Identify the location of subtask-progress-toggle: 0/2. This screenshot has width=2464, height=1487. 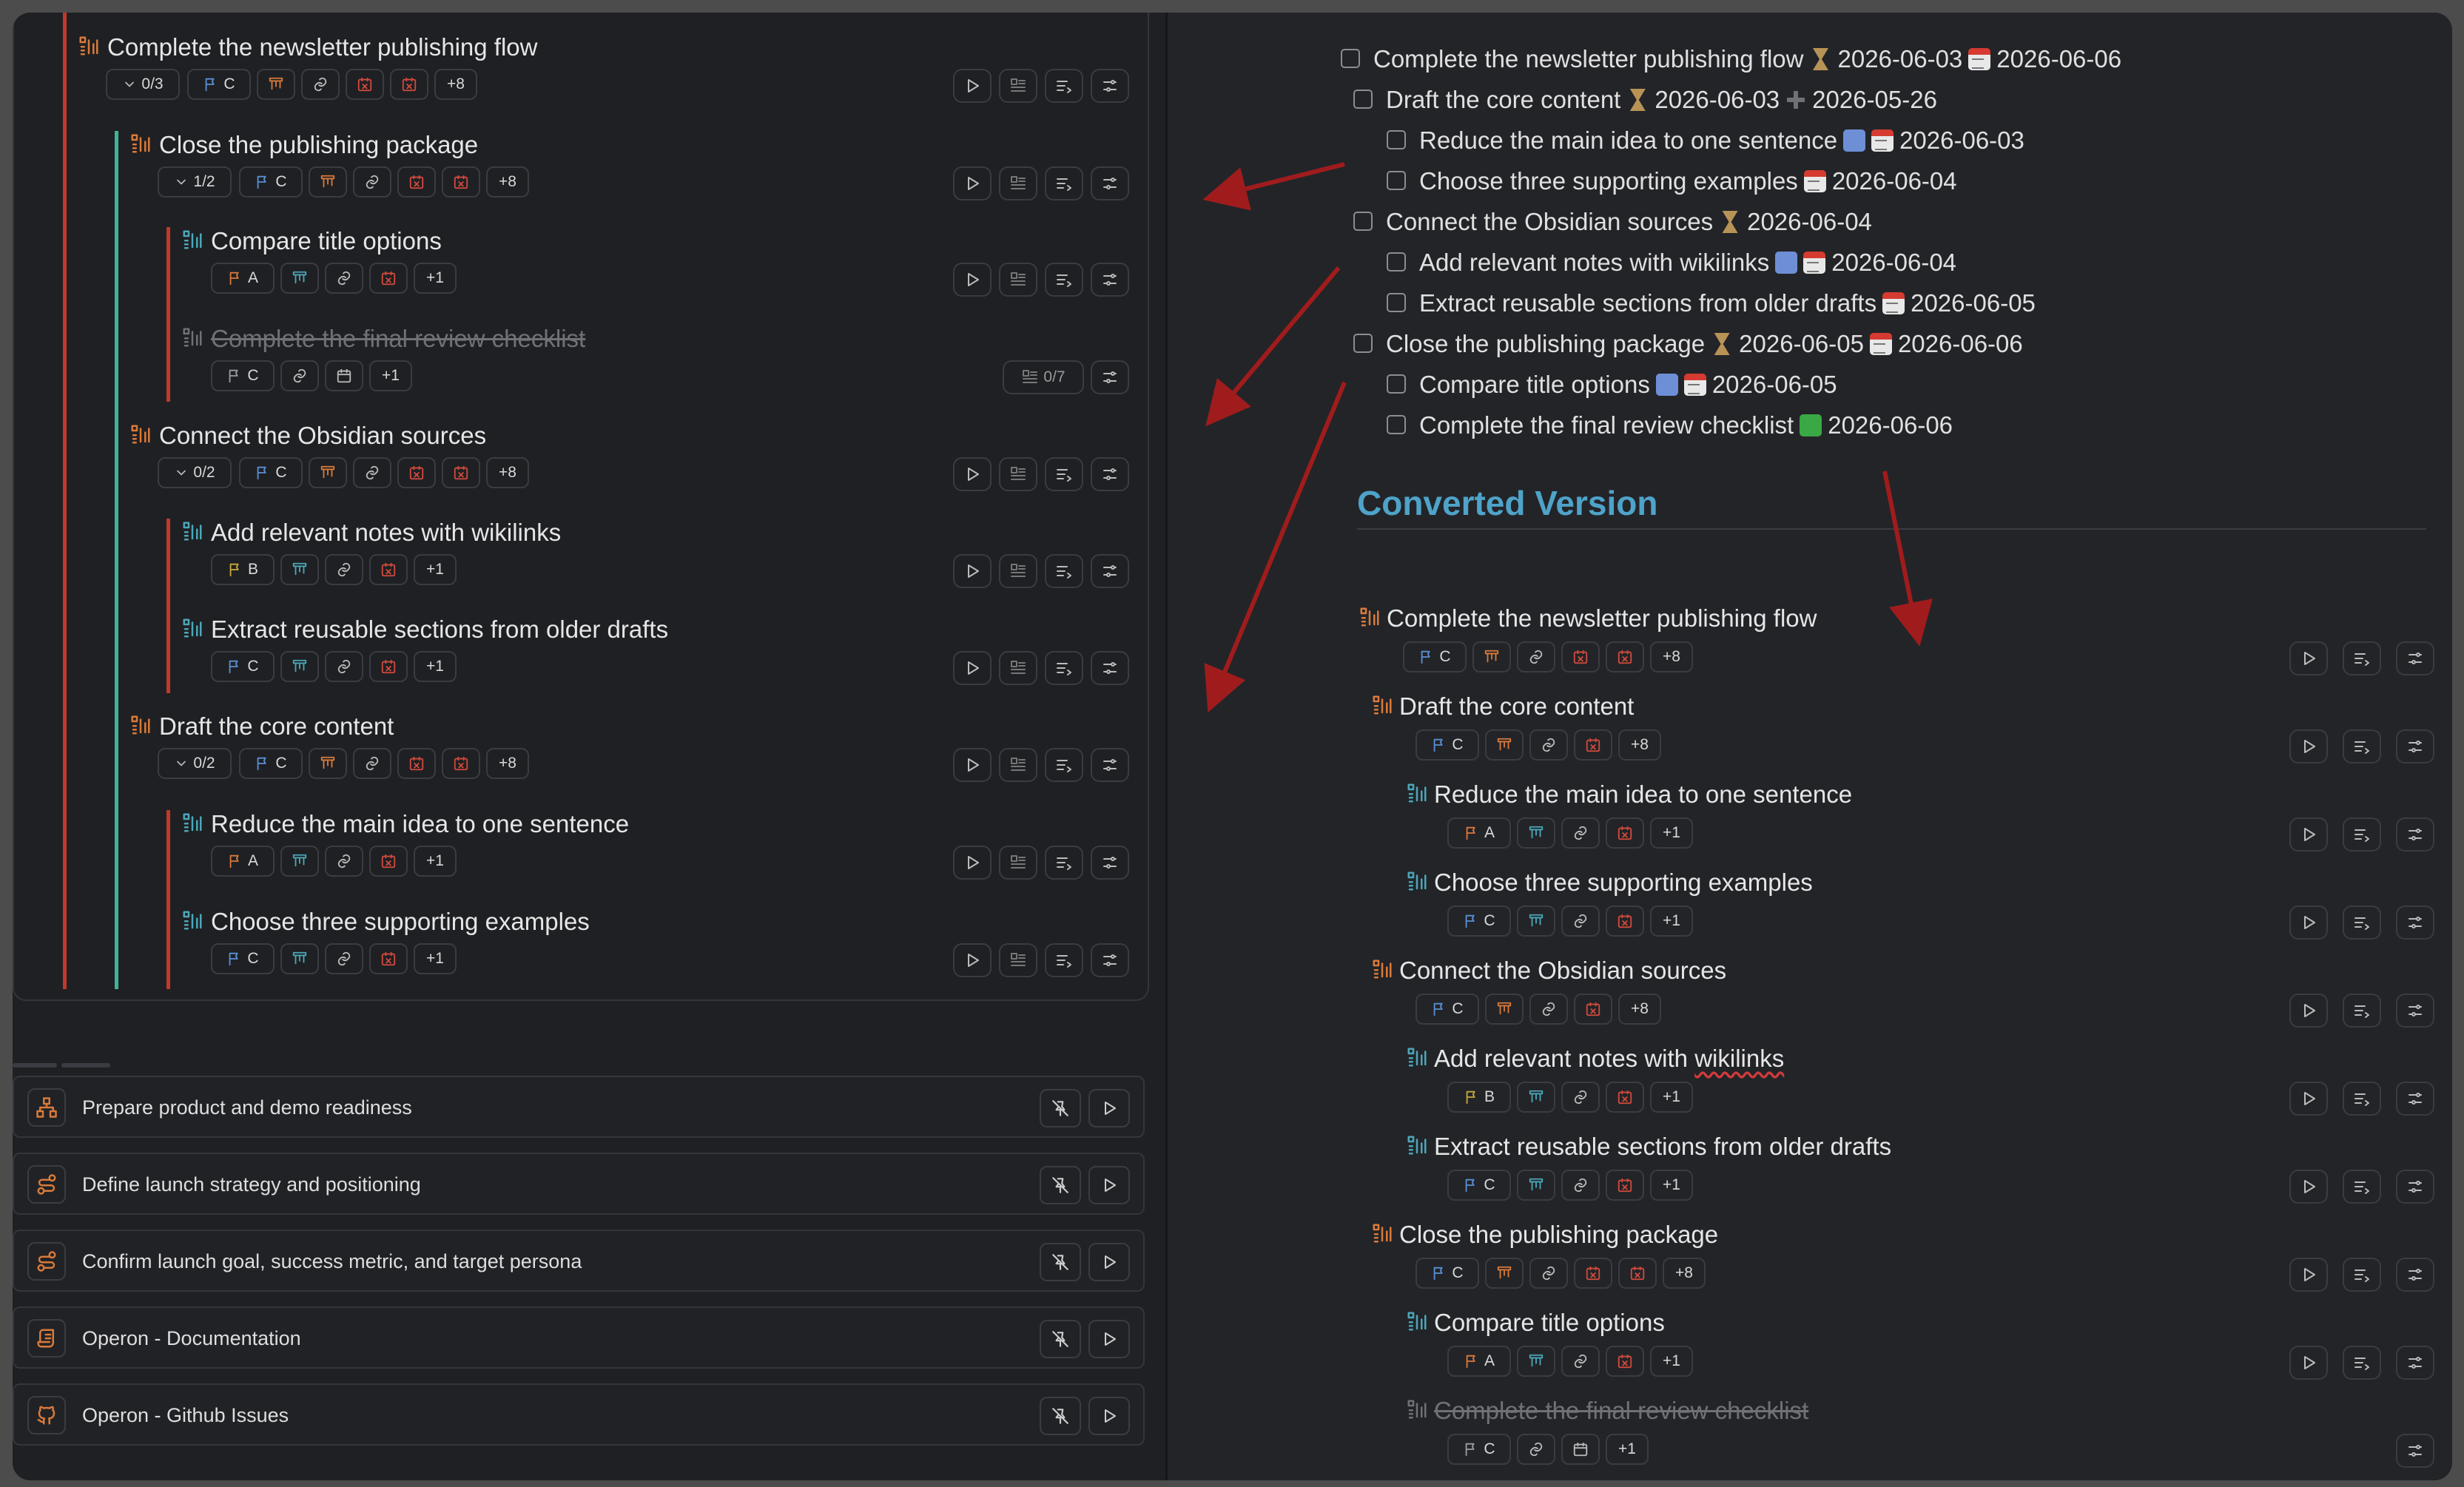
(195, 763).